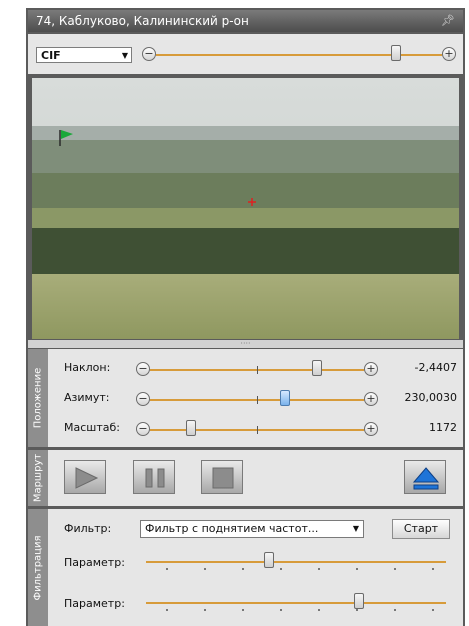 This screenshot has width=469, height=626. What do you see at coordinates (421, 529) in the screenshot?
I see `start-button: Старт` at bounding box center [421, 529].